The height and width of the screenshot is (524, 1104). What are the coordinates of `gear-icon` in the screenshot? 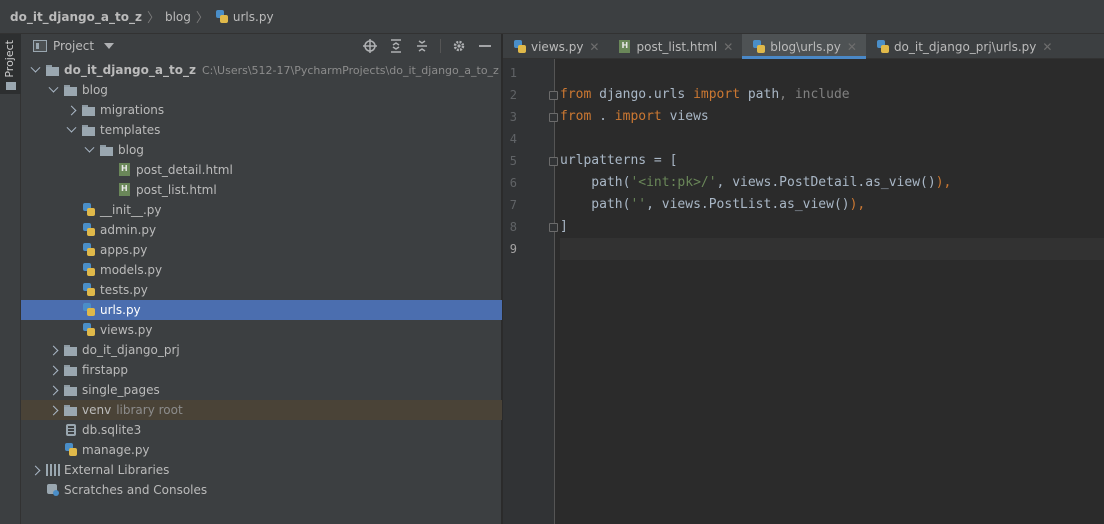 It's located at (459, 46).